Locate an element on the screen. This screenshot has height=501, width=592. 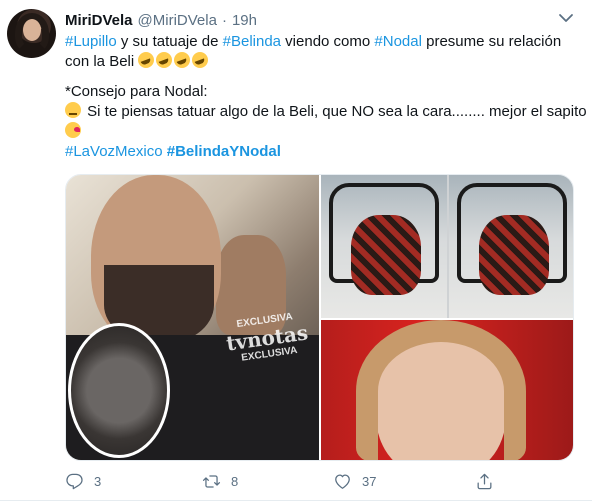
photo-belinda is located at coordinates (447, 390).